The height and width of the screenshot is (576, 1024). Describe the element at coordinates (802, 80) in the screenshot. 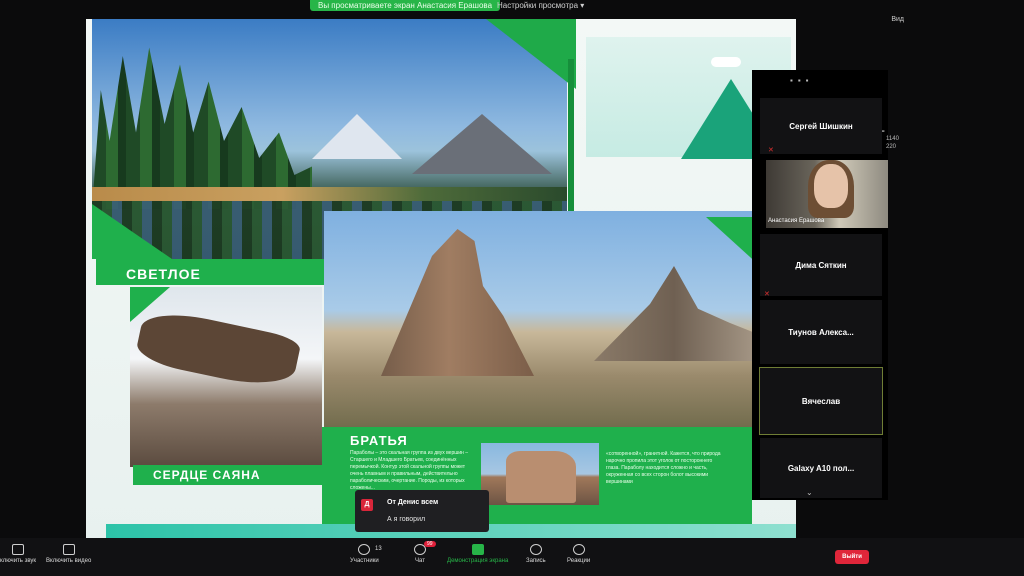

I see `panel-view-icons: ▪▪▪` at that location.